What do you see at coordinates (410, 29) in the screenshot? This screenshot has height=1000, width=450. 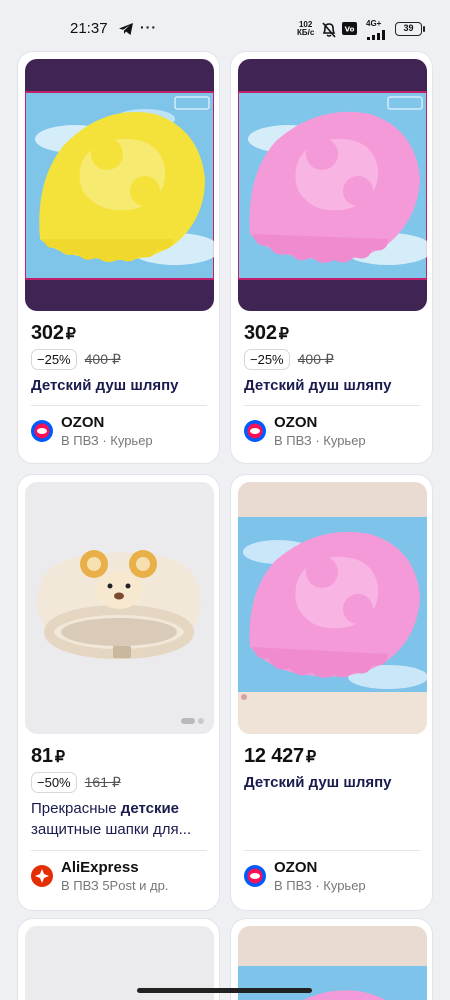 I see `battery-indicator: 39` at bounding box center [410, 29].